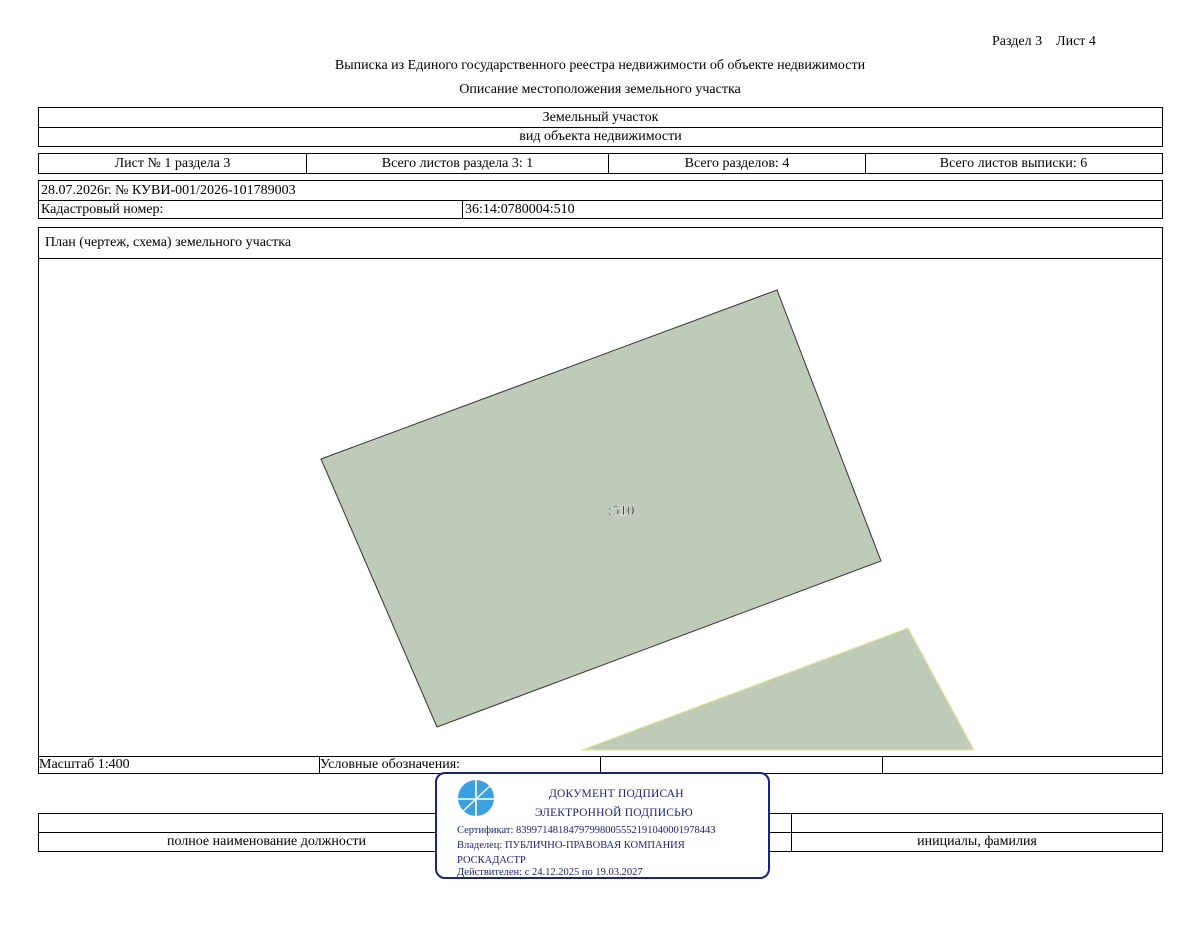 The width and height of the screenshot is (1200, 927). Describe the element at coordinates (390, 764) in the screenshot. I see `legend-label: Условные обозначения:` at that location.